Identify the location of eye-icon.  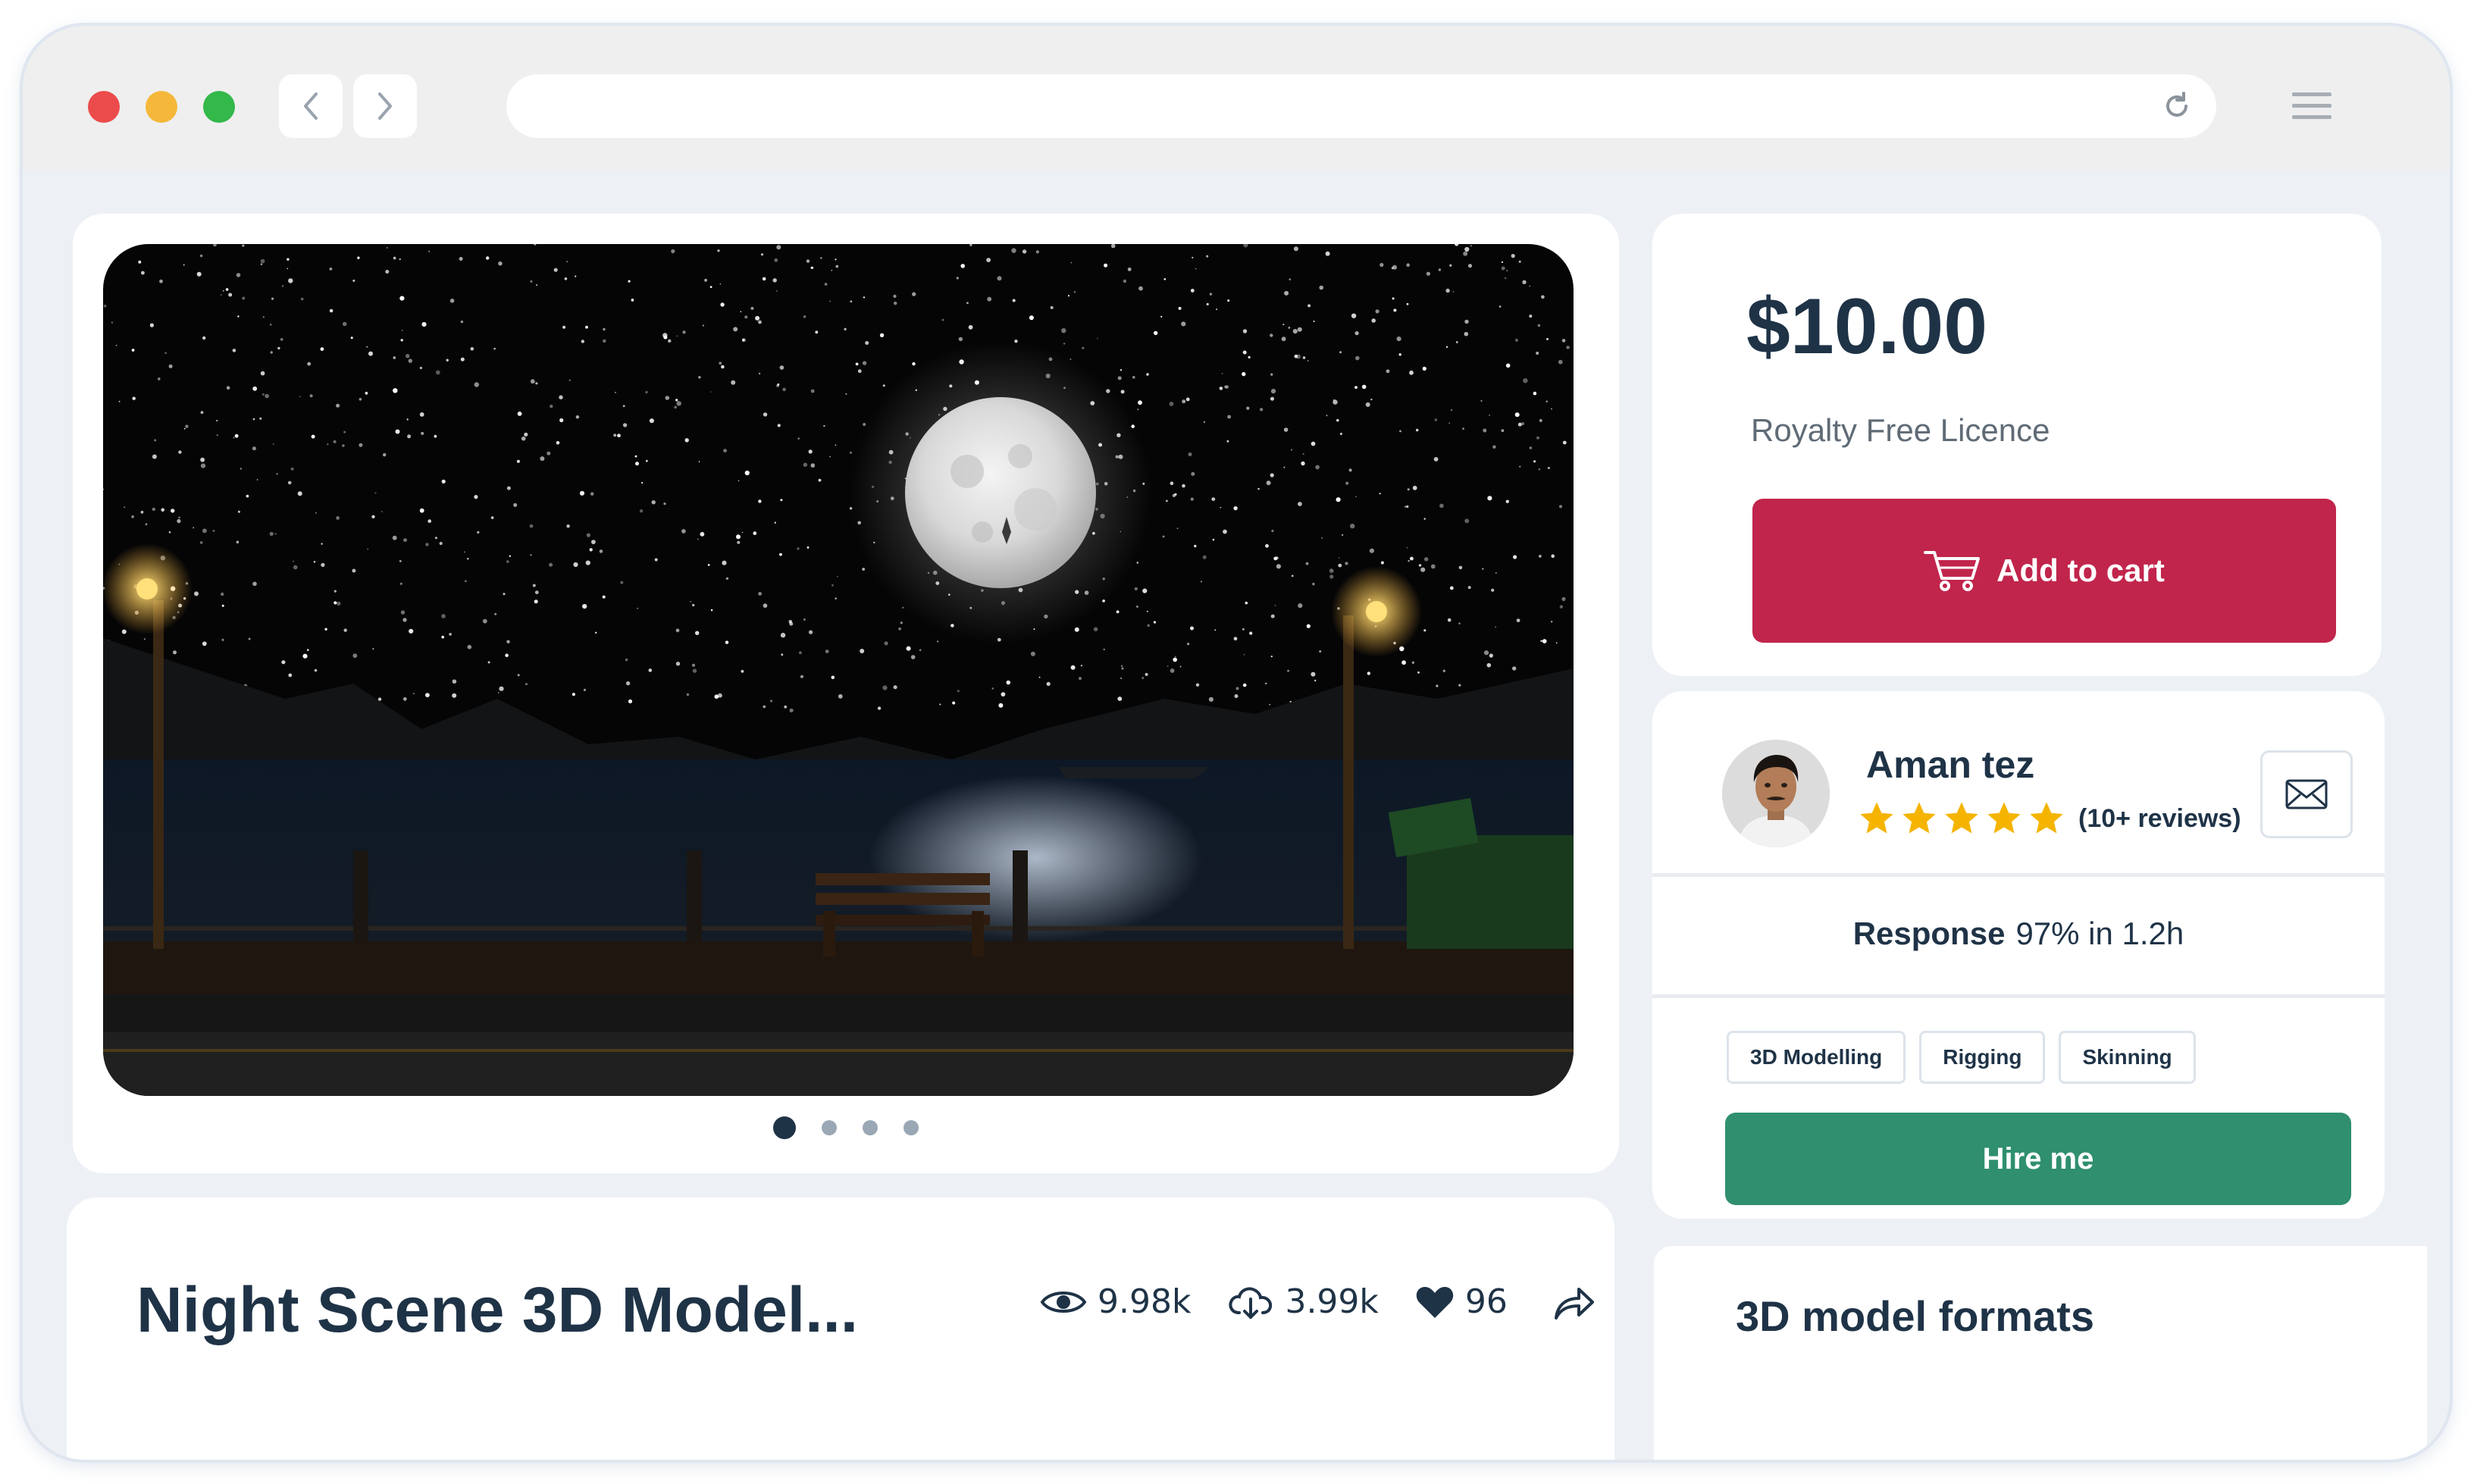
(1063, 1302).